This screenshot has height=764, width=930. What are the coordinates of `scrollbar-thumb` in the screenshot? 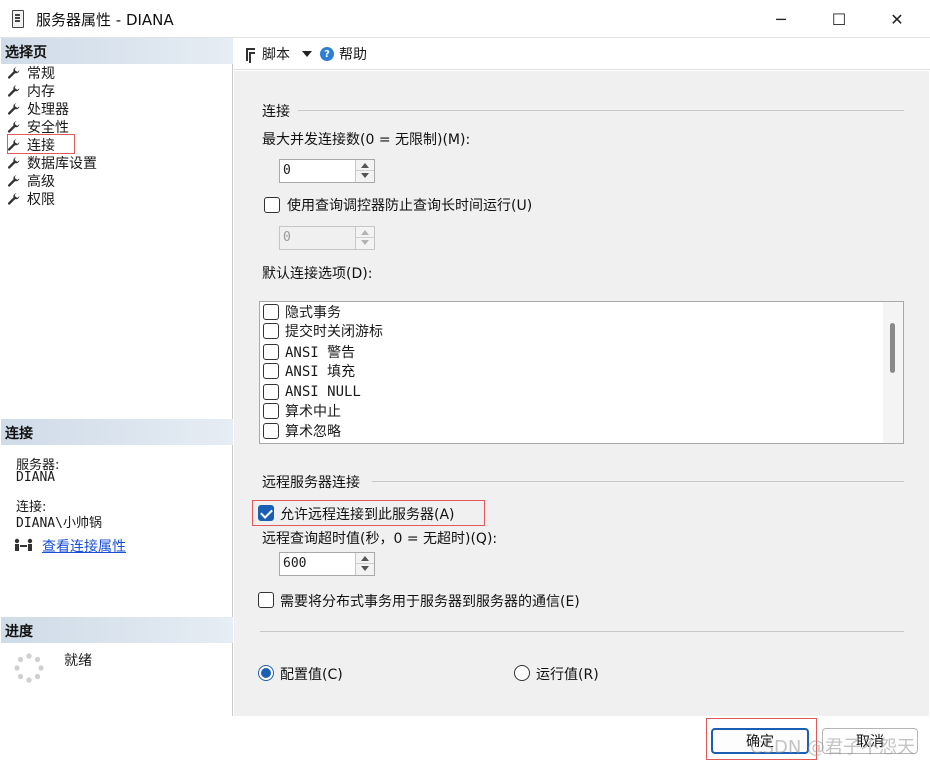 It's located at (892, 348).